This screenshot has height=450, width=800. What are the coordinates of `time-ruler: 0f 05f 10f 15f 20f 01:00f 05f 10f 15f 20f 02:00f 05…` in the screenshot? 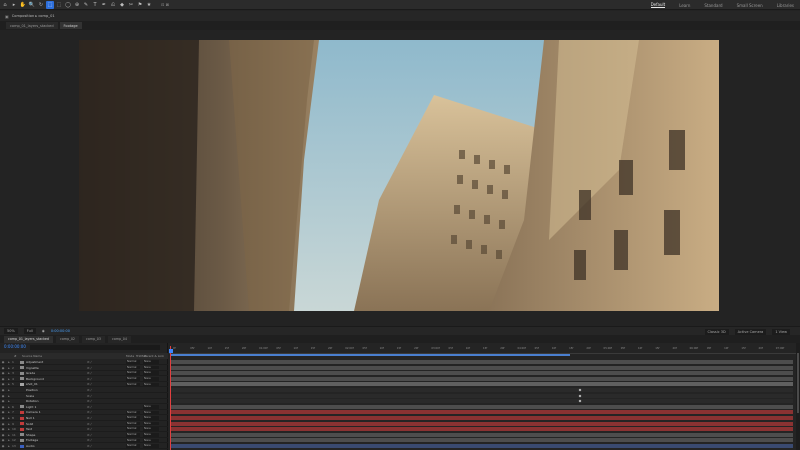 It's located at (484, 350).